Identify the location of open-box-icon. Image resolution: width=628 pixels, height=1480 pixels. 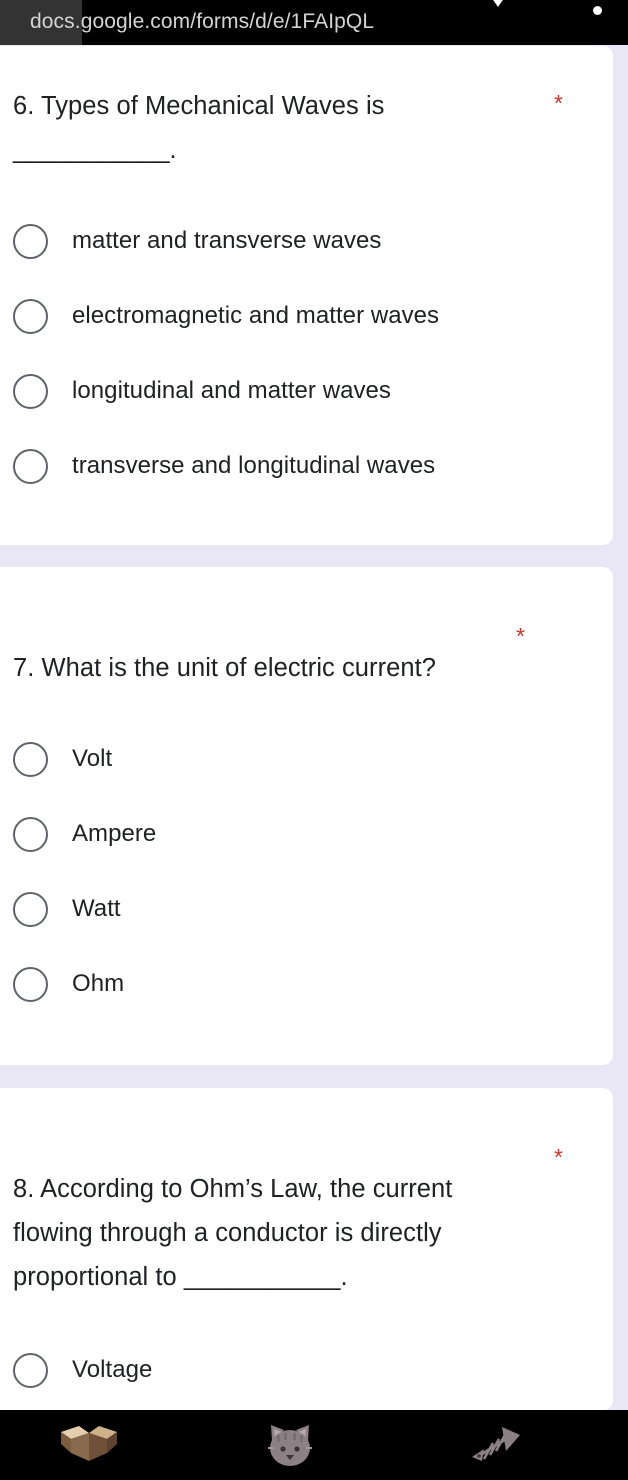
(89, 1443).